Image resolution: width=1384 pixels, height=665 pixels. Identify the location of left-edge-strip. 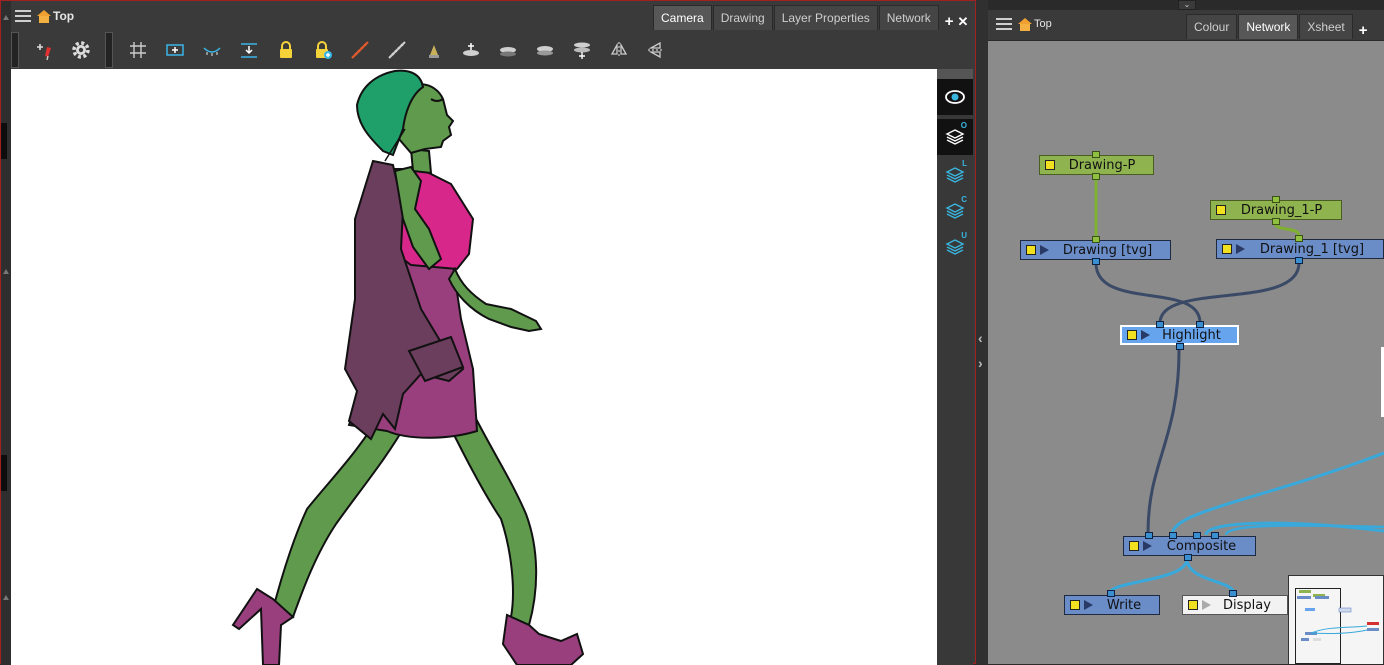
(6, 333).